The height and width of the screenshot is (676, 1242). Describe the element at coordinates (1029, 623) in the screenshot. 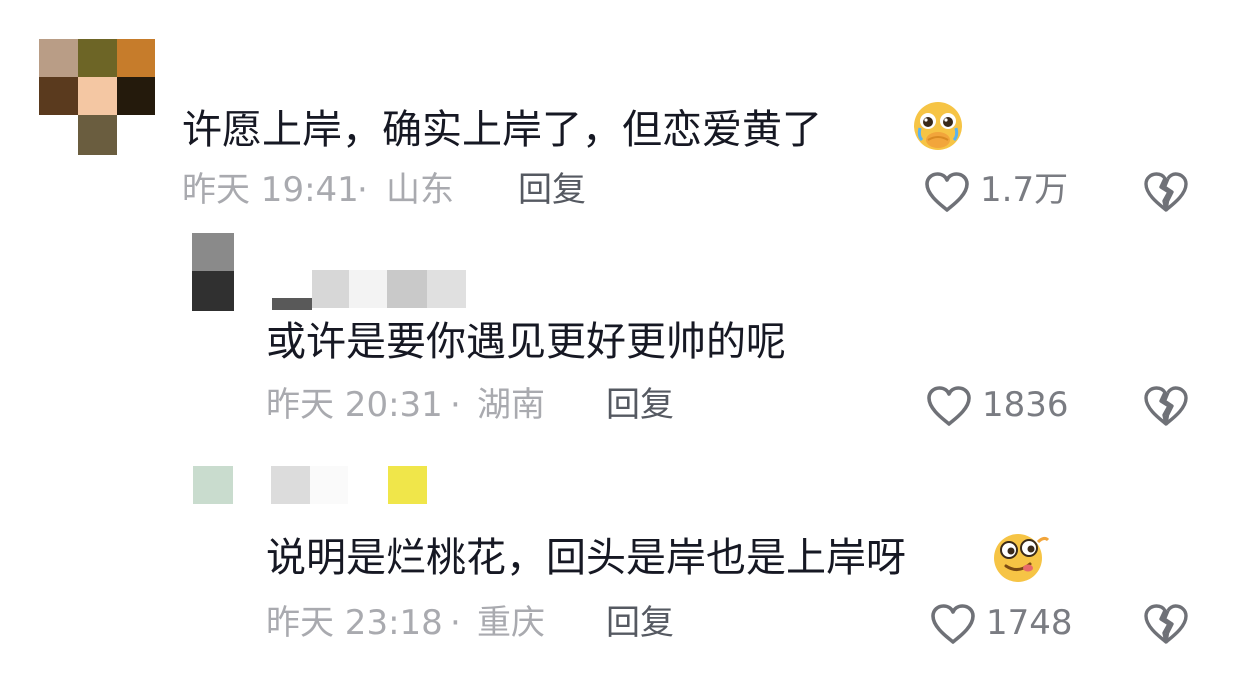

I see `like-count: 1748` at that location.